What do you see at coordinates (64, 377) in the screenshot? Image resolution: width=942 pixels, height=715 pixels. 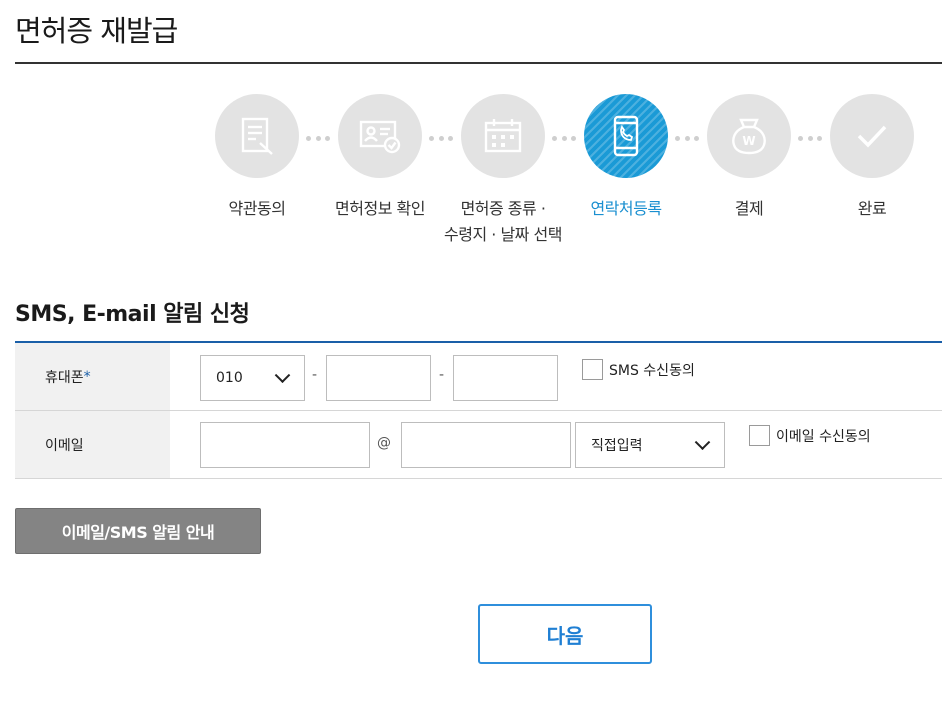 I see `phone-label: 휴대폰` at bounding box center [64, 377].